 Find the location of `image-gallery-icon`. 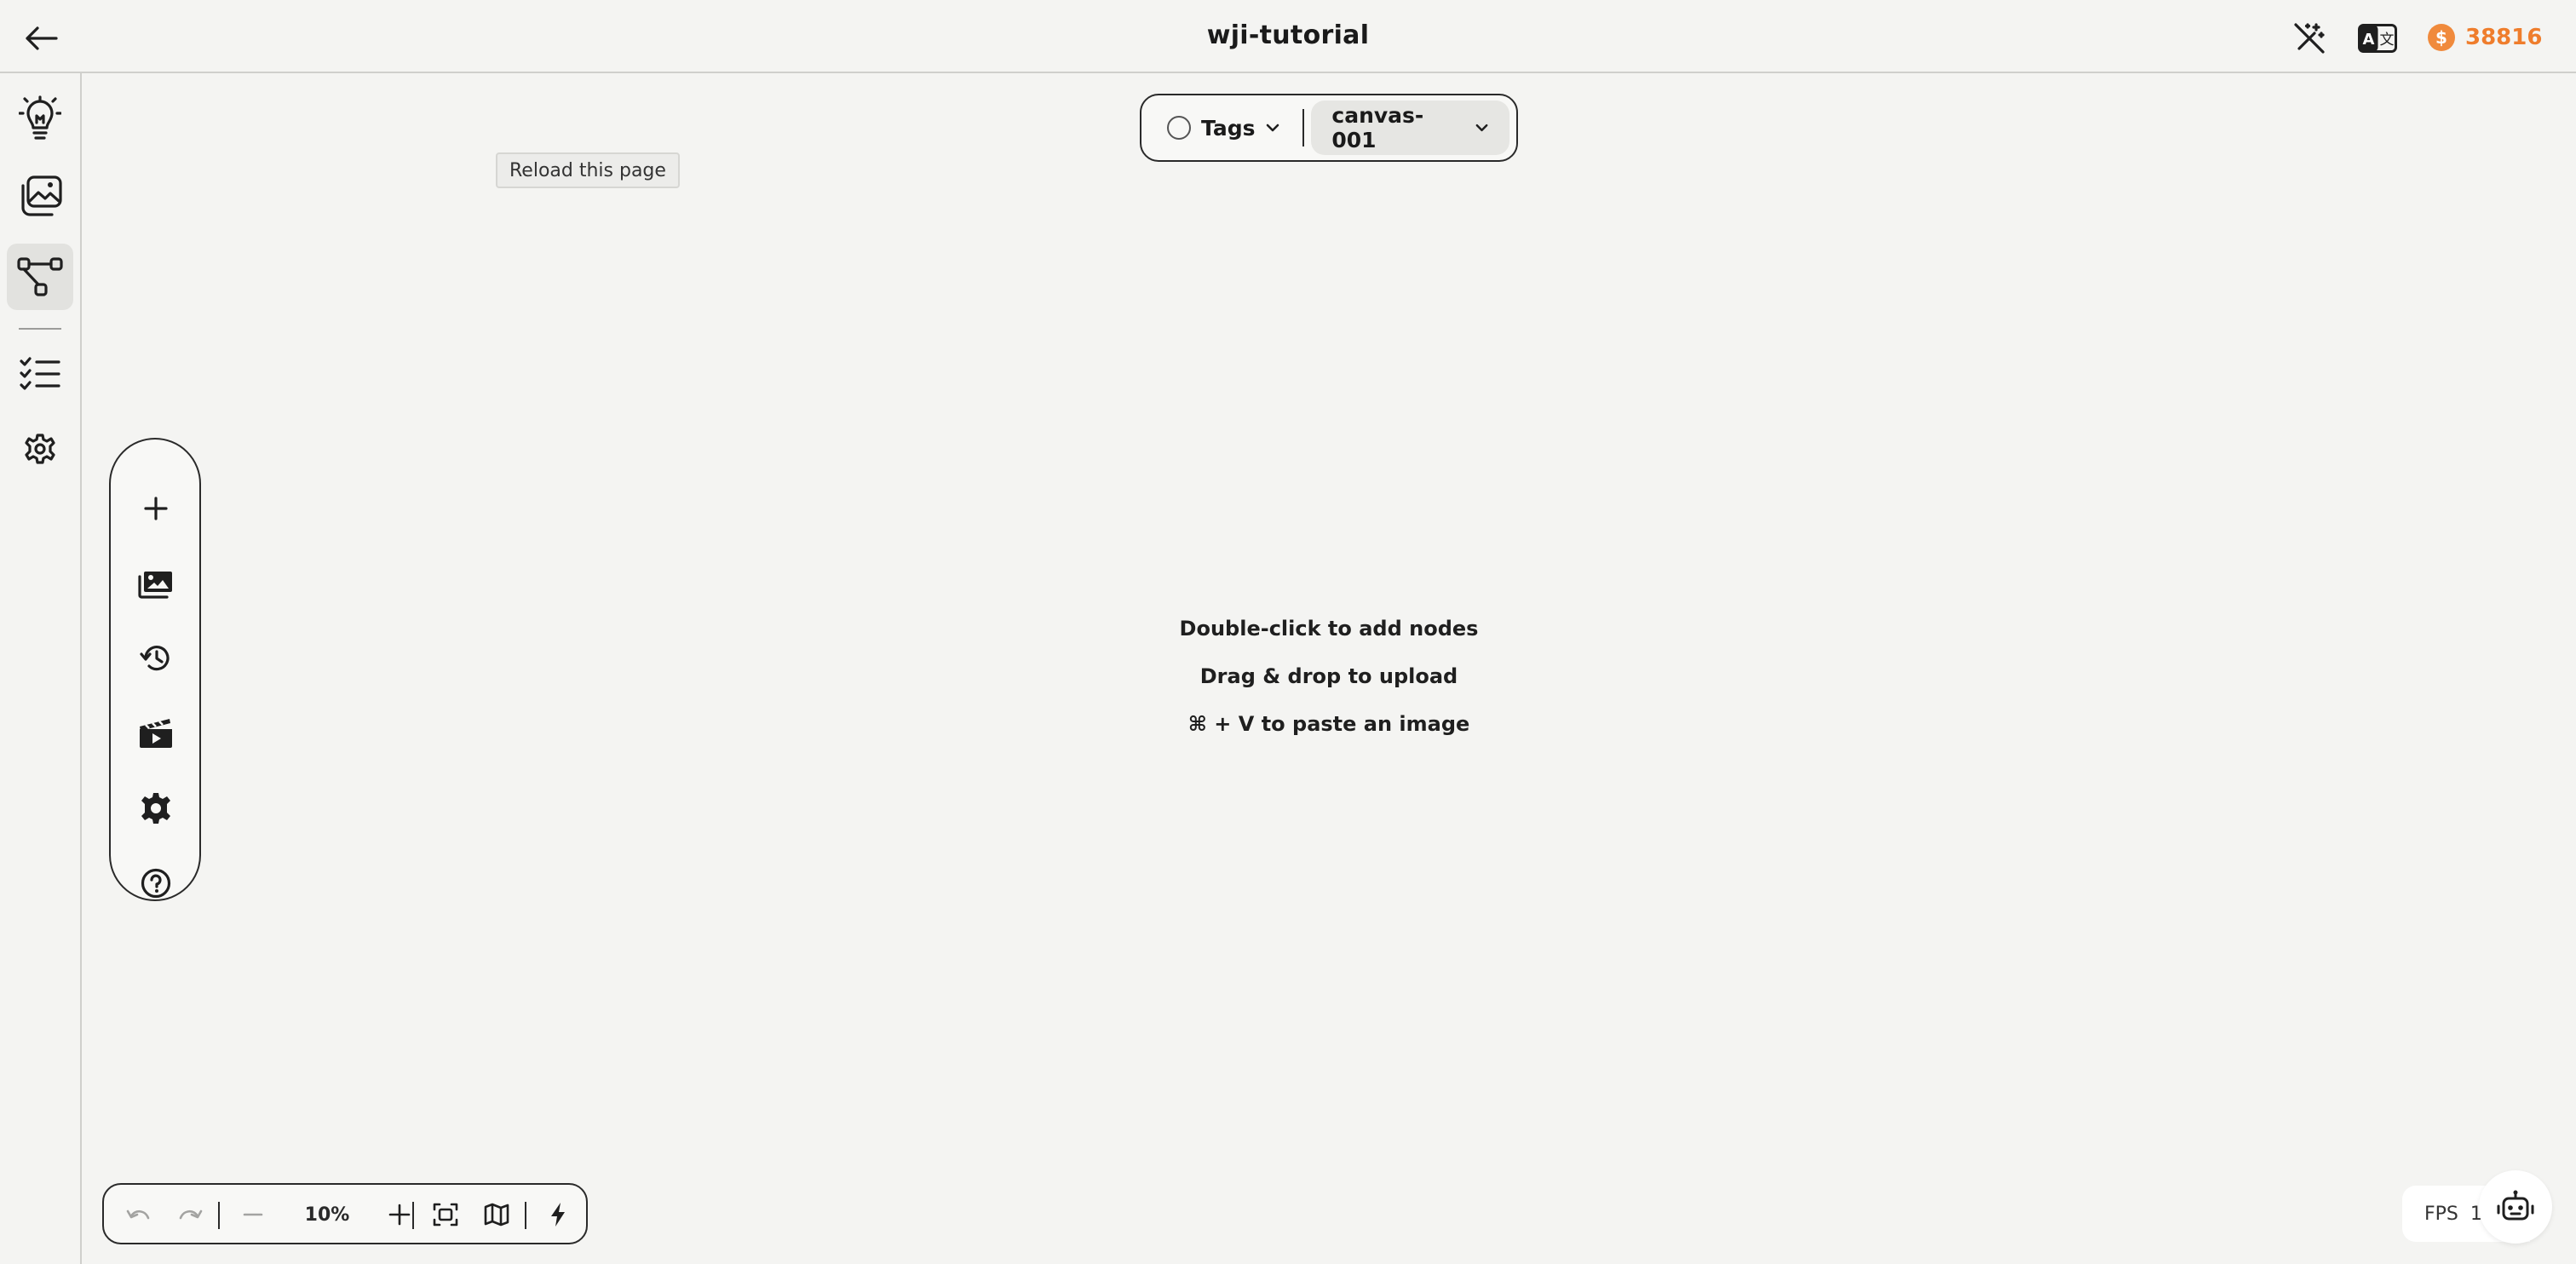

image-gallery-icon is located at coordinates (41, 195).